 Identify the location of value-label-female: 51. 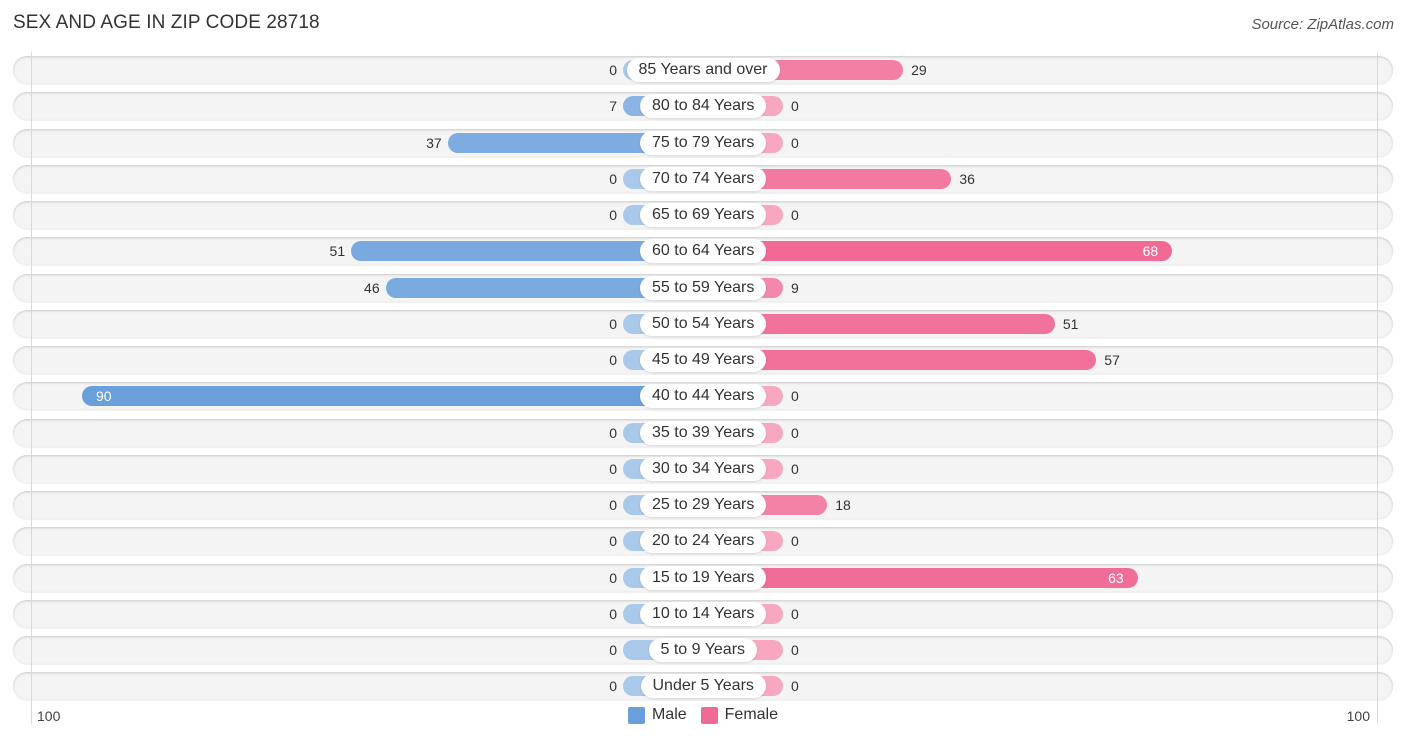
(1070, 323).